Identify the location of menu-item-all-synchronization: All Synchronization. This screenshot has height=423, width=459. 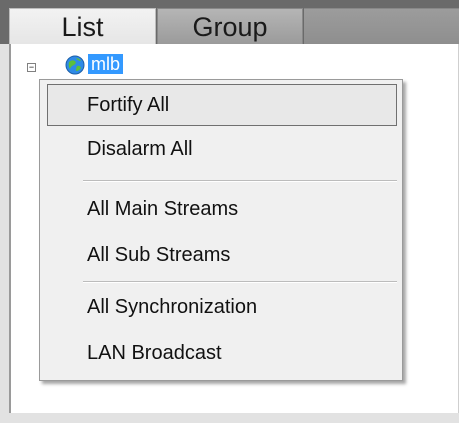
(222, 307).